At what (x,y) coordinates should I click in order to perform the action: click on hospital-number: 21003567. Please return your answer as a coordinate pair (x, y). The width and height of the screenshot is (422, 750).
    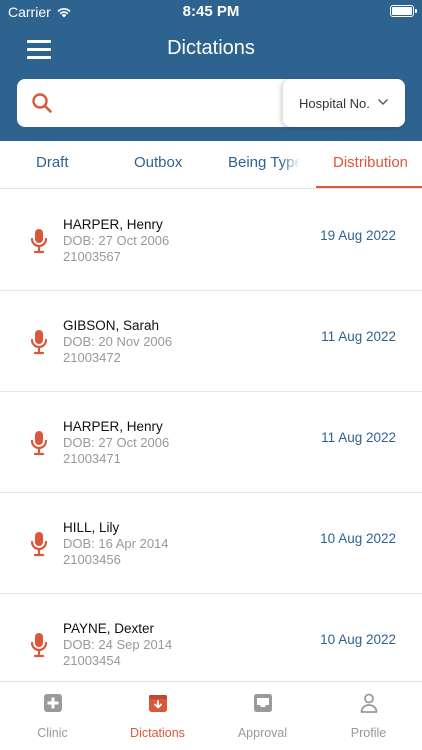
    Looking at the image, I should click on (92, 256).